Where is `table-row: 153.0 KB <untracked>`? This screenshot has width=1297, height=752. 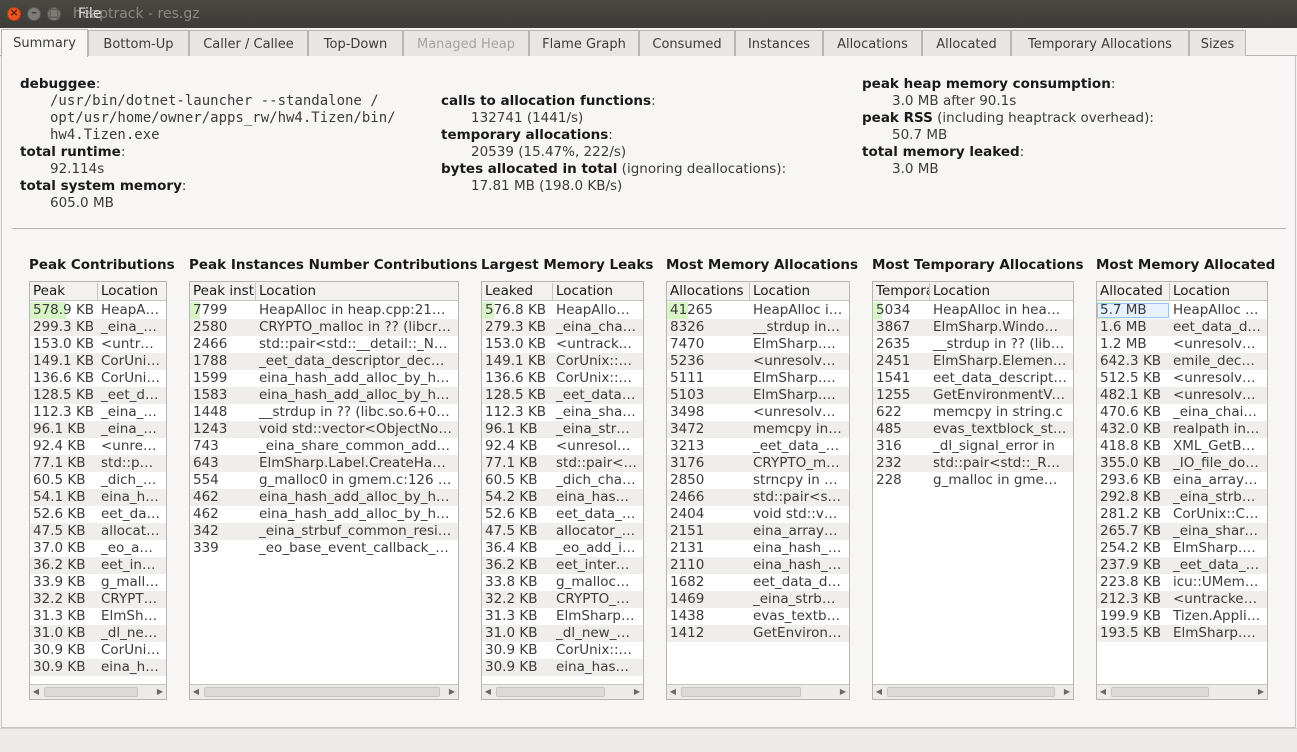
table-row: 153.0 KB <untracked> is located at coordinates (98, 344).